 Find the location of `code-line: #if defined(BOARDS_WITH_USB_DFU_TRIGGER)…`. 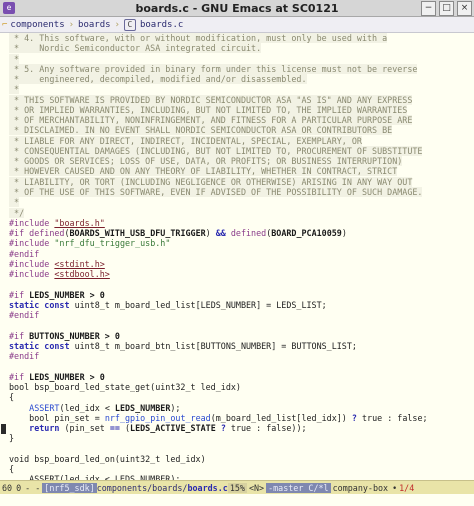

code-line: #if defined(BOARDS_WITH_USB_DFU_TRIGGER)… is located at coordinates (241, 233).